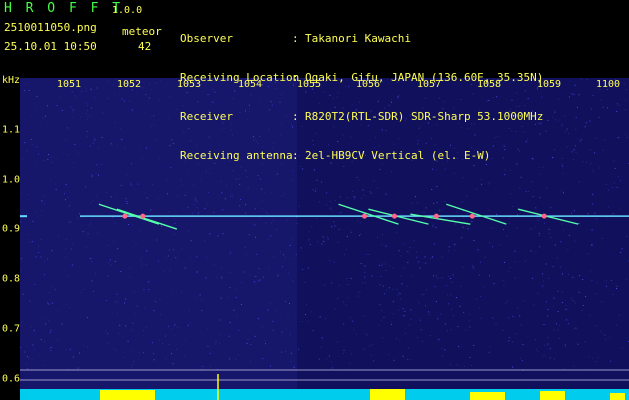 Image resolution: width=629 pixels, height=400 pixels. What do you see at coordinates (69, 84) in the screenshot?
I see `x-tick-label: 1051` at bounding box center [69, 84].